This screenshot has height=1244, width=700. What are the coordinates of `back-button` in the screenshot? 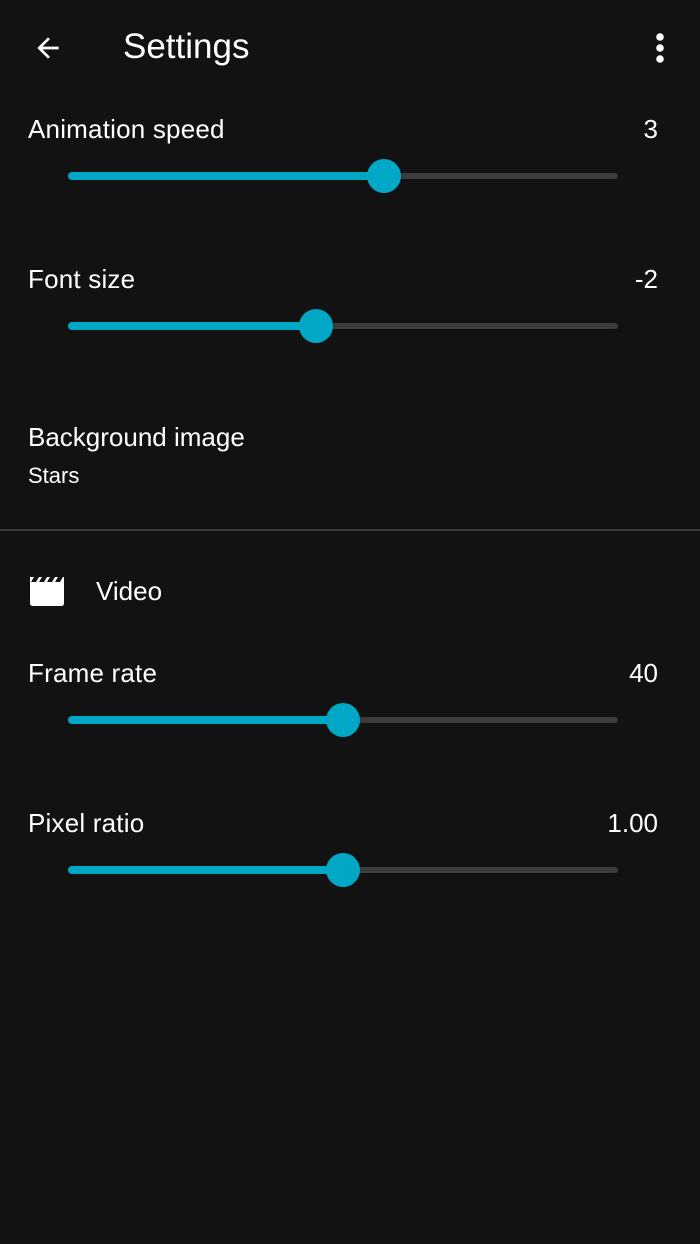 It's located at (48, 48).